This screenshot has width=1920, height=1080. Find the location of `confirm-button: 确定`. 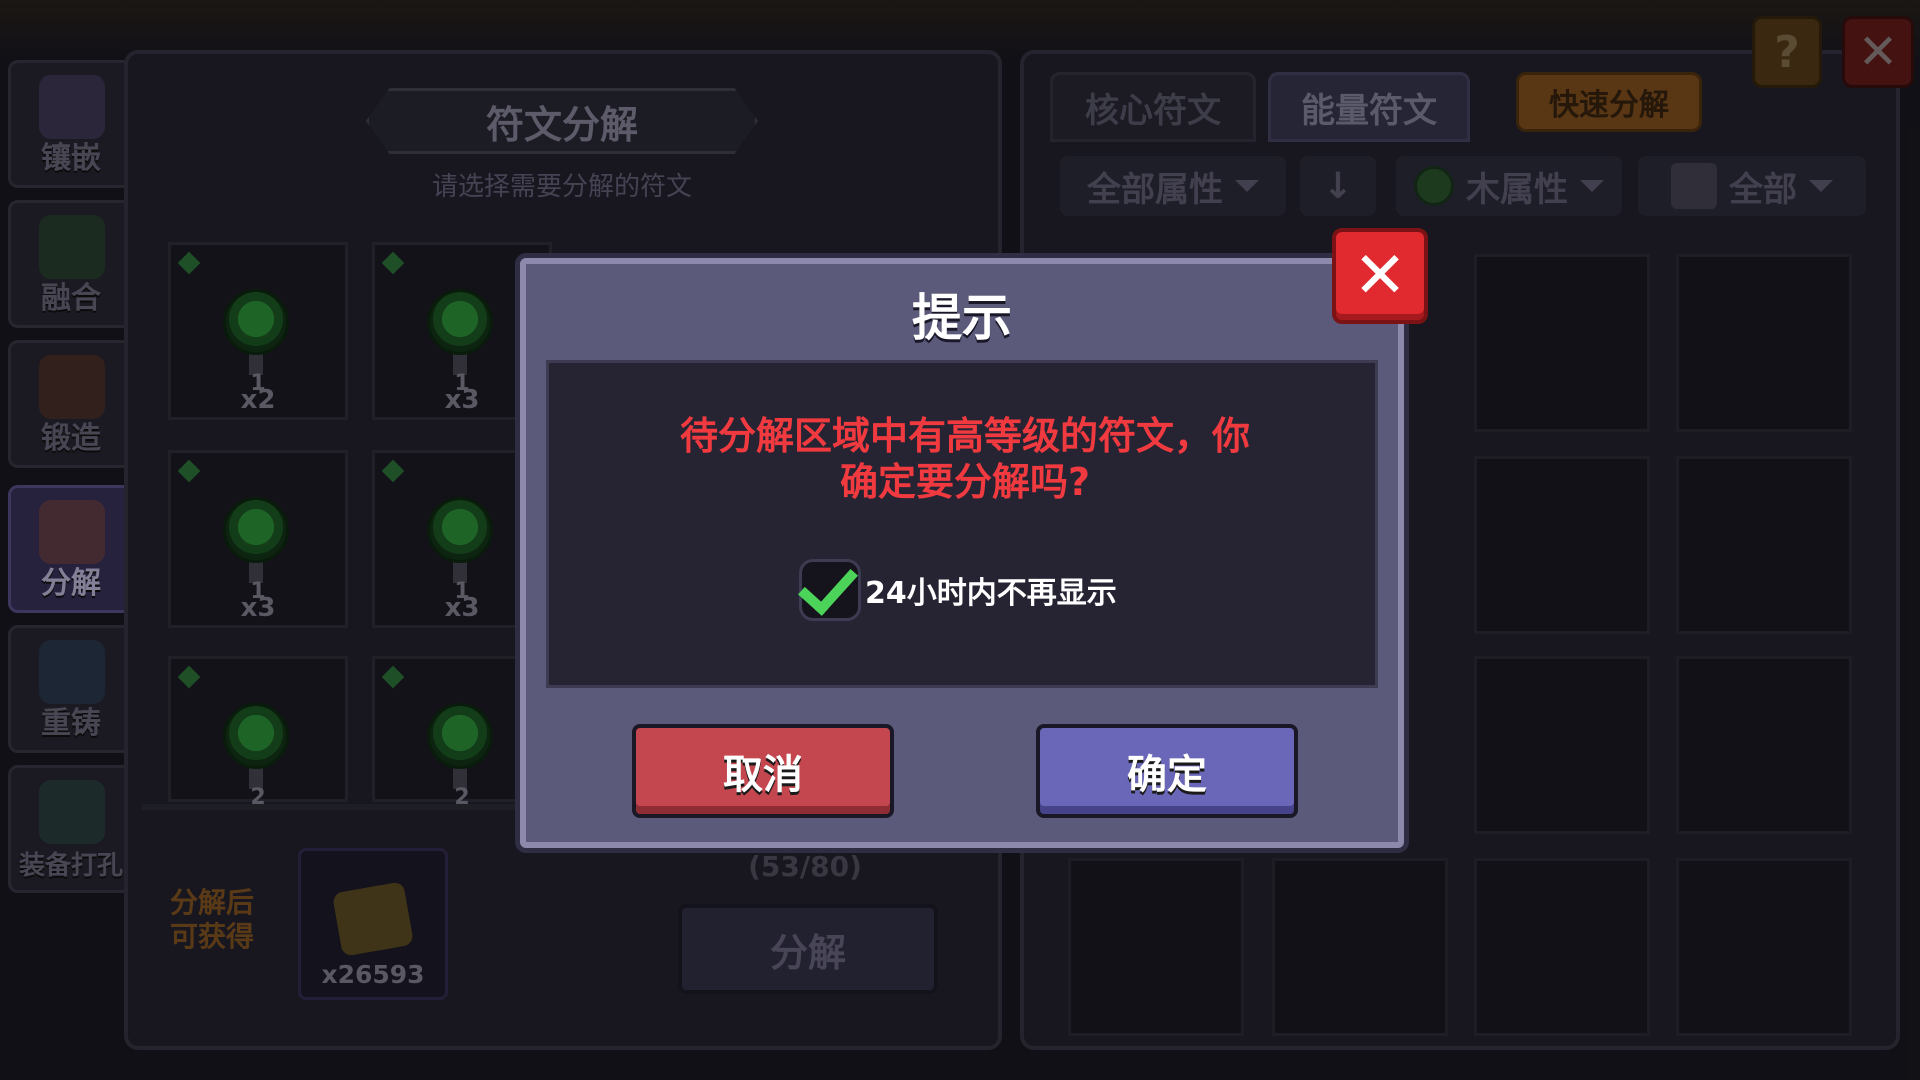

confirm-button: 确定 is located at coordinates (1167, 771).